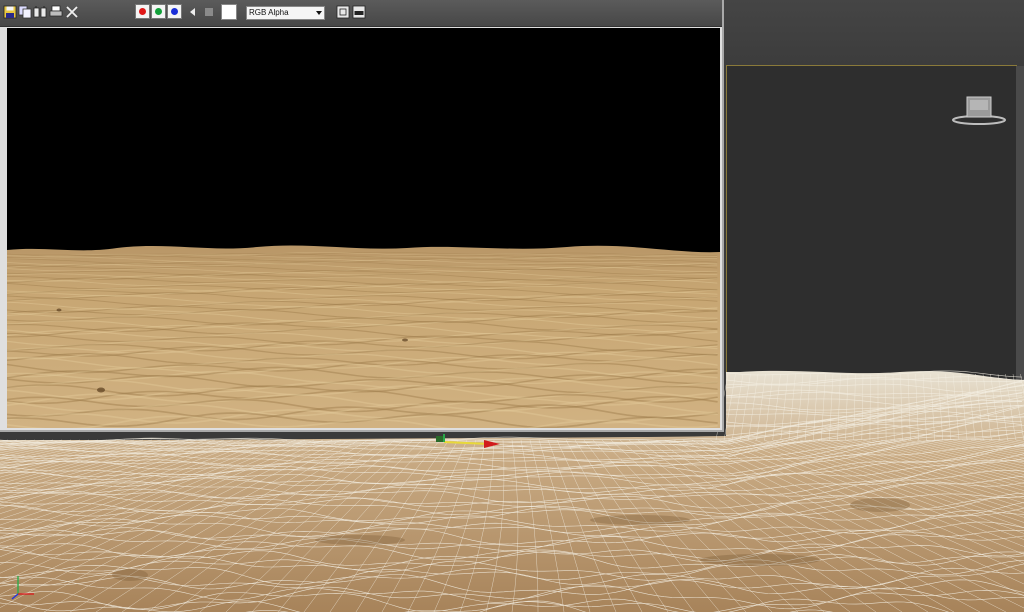  Describe the element at coordinates (269, 12) in the screenshot. I see `display-channel-value: RGB Alpha` at that location.